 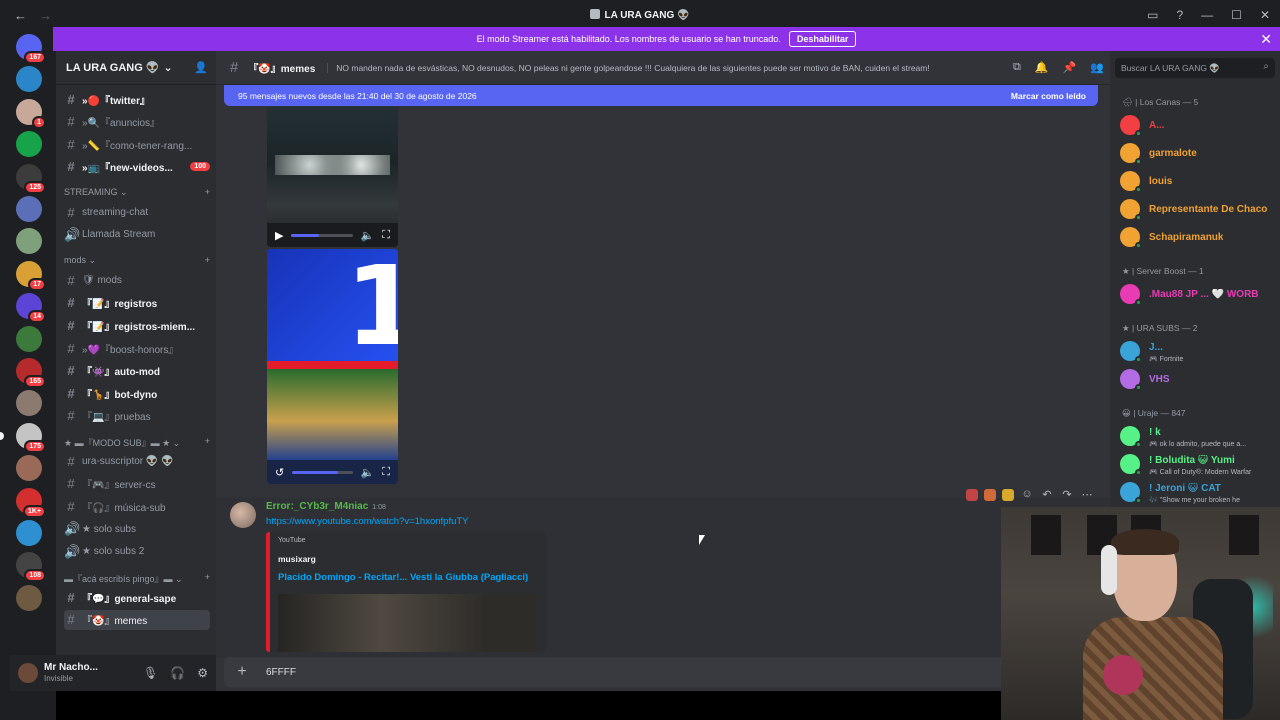 What do you see at coordinates (368, 472) in the screenshot?
I see `volume-icon: 🔈` at bounding box center [368, 472].